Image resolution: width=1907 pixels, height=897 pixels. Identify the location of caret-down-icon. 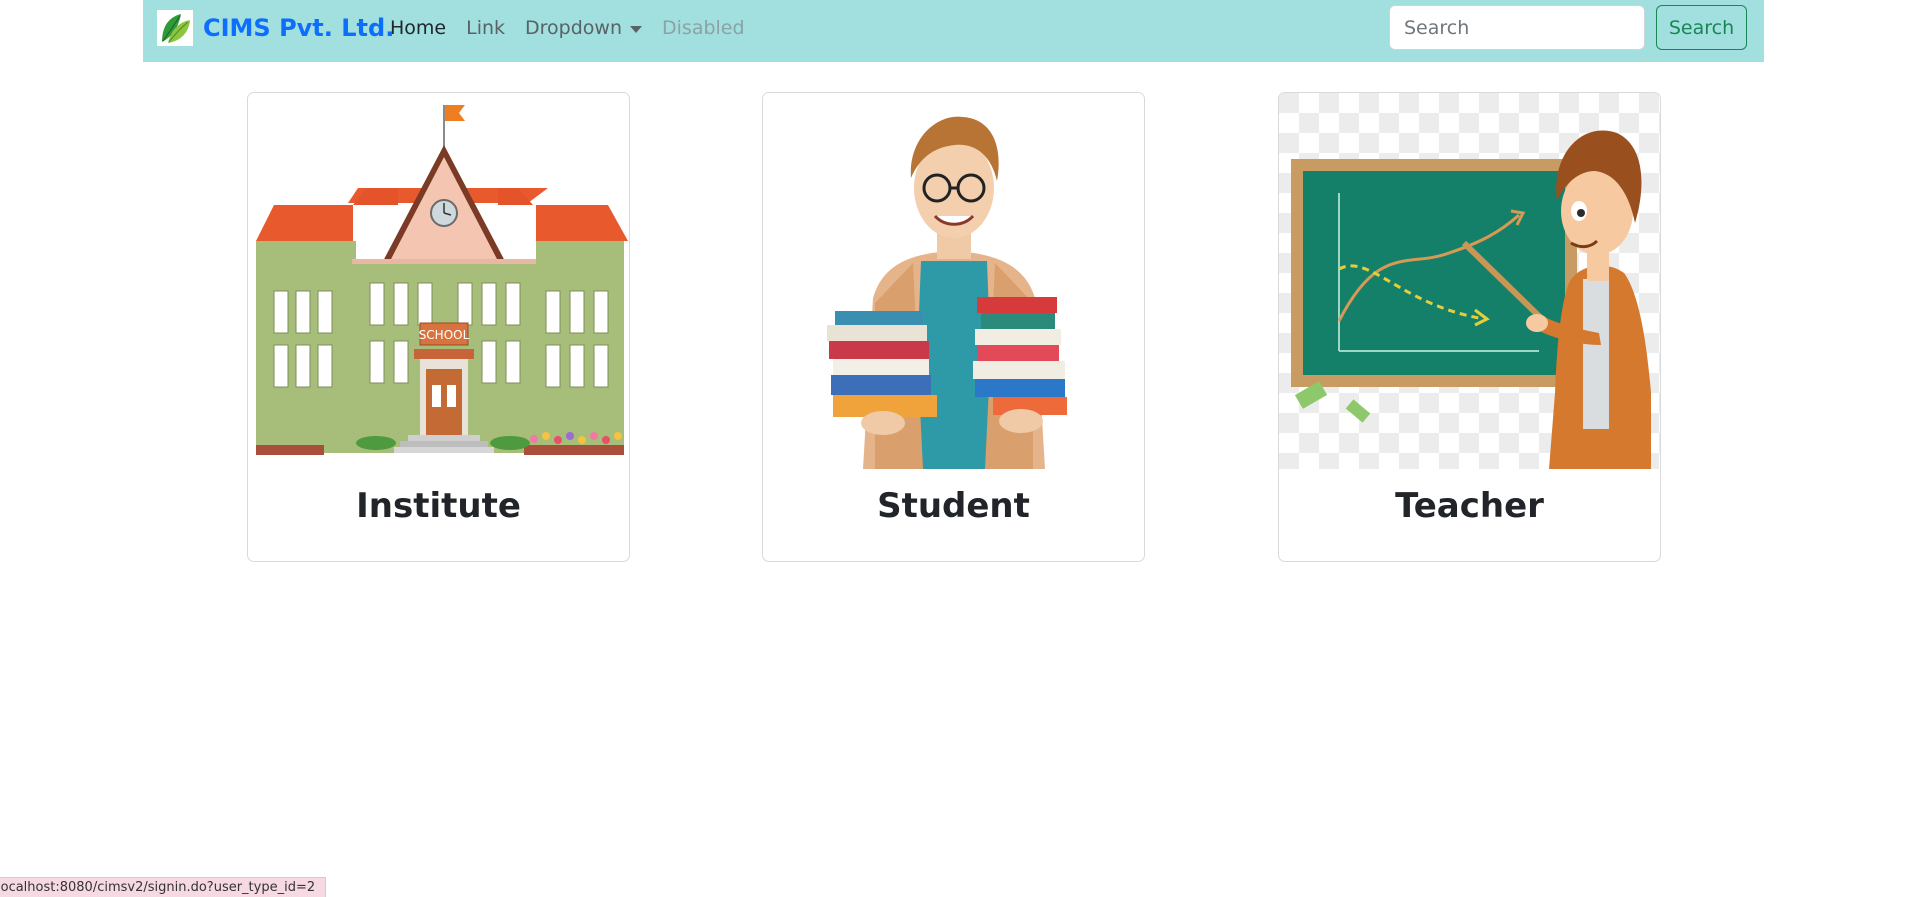
(636, 29).